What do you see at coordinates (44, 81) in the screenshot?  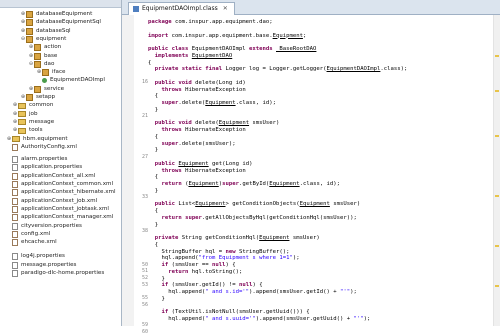 I see `class-icon` at bounding box center [44, 81].